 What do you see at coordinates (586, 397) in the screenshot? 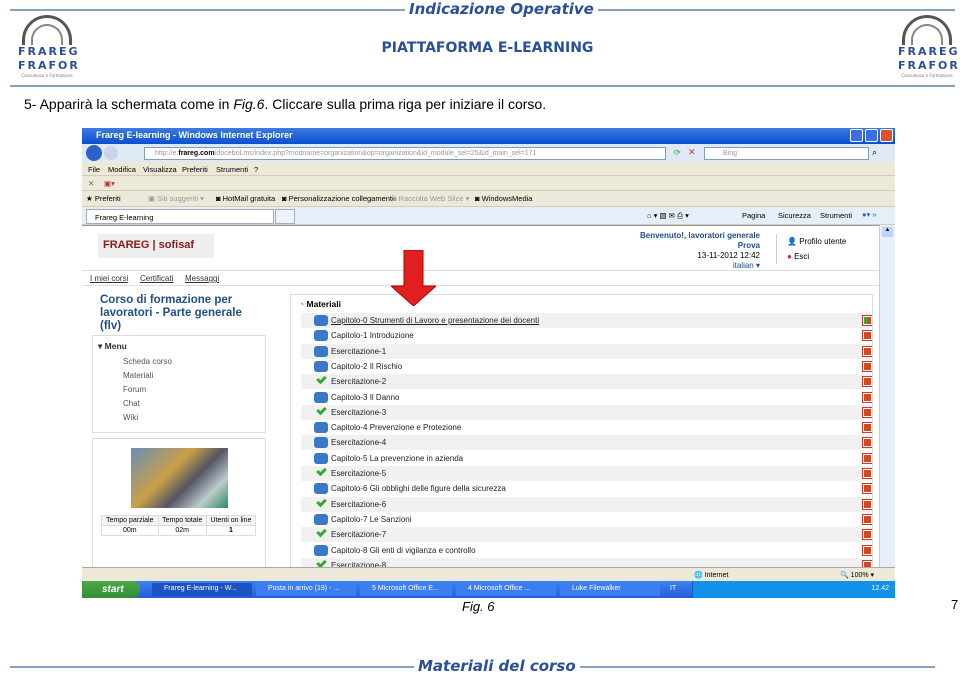
I see `material-row: Capitolo-3 Il Danno` at bounding box center [586, 397].